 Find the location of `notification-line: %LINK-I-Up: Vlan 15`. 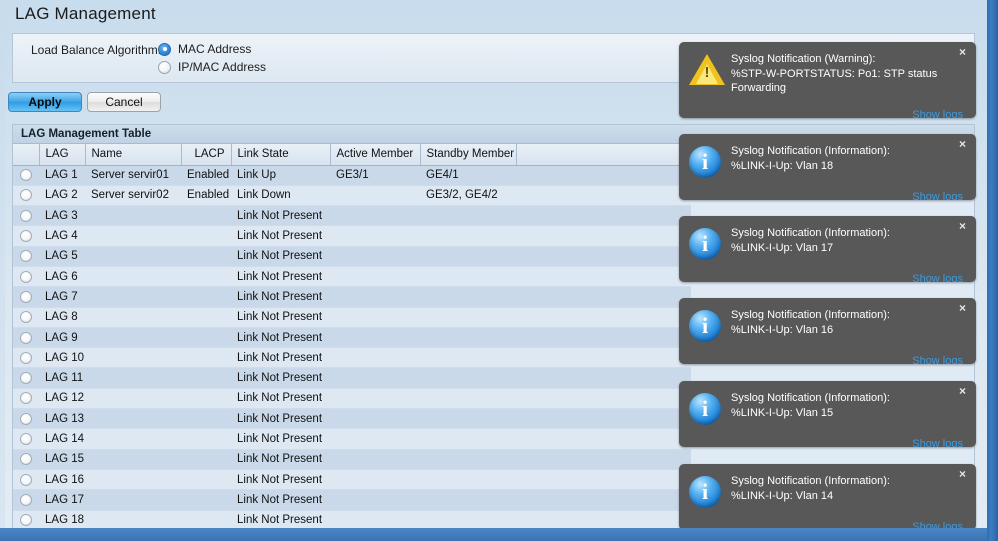

notification-line: %LINK-I-Up: Vlan 15 is located at coordinates (782, 412).